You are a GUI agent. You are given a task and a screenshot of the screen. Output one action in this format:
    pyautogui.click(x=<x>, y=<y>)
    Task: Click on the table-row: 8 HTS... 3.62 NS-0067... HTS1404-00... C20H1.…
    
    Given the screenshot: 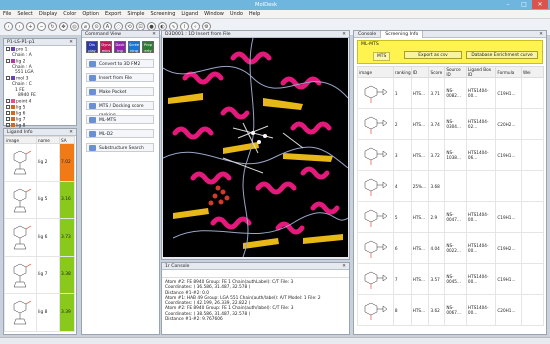 What is the action you would take?
    pyautogui.click(x=451, y=310)
    